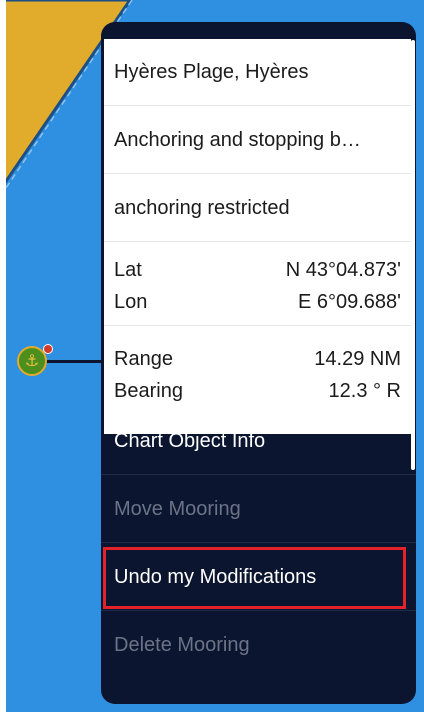 This screenshot has width=424, height=717. I want to click on lon-line: Lon E 6°09.688', so click(257, 302).